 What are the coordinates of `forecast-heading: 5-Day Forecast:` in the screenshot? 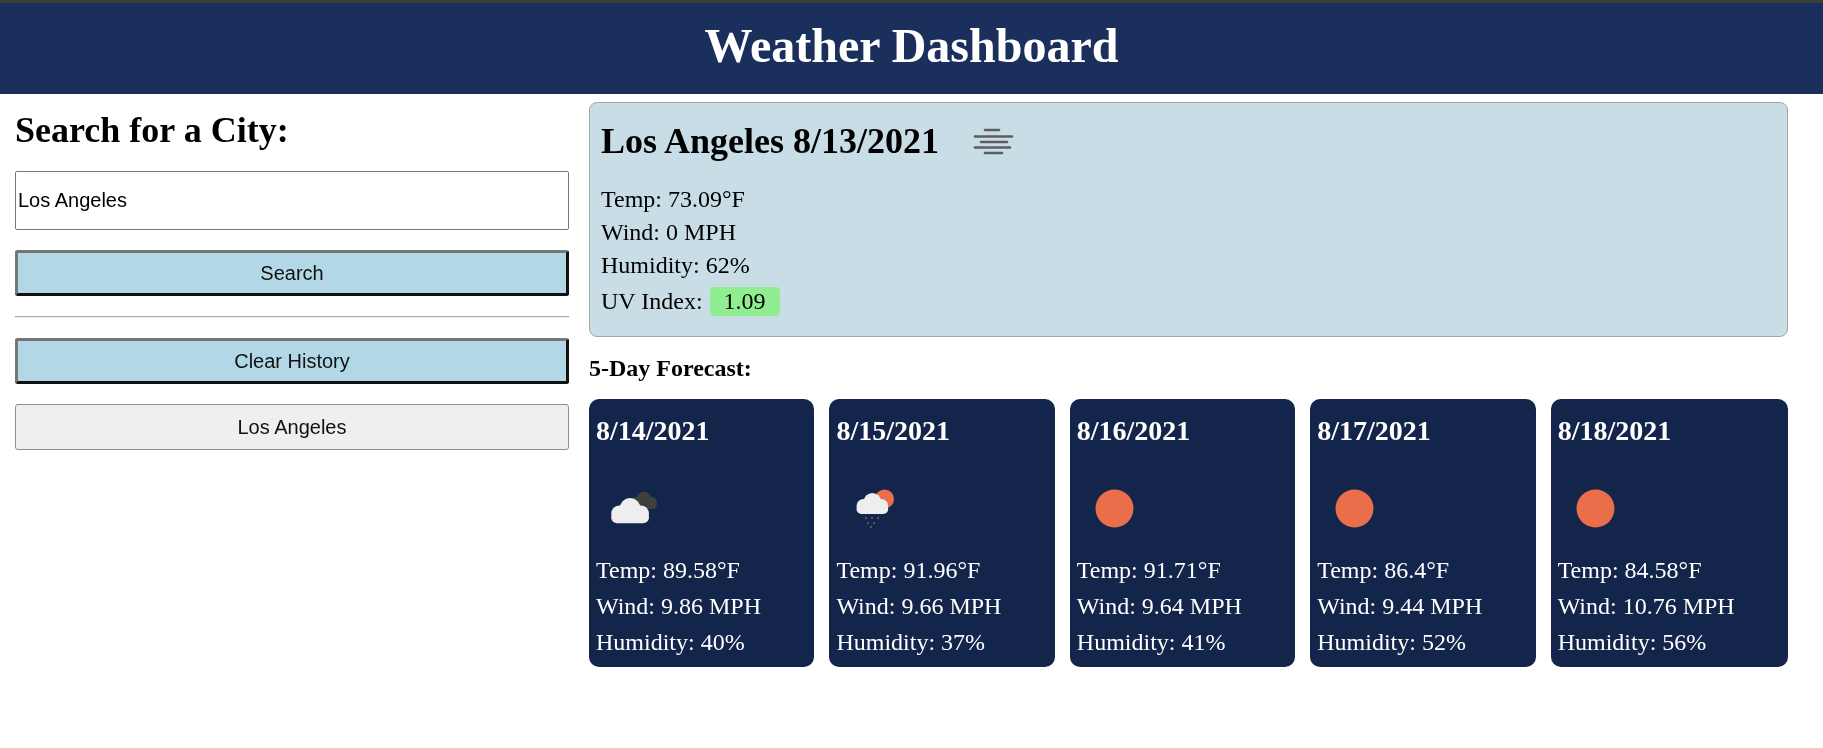 It's located at (671, 368).